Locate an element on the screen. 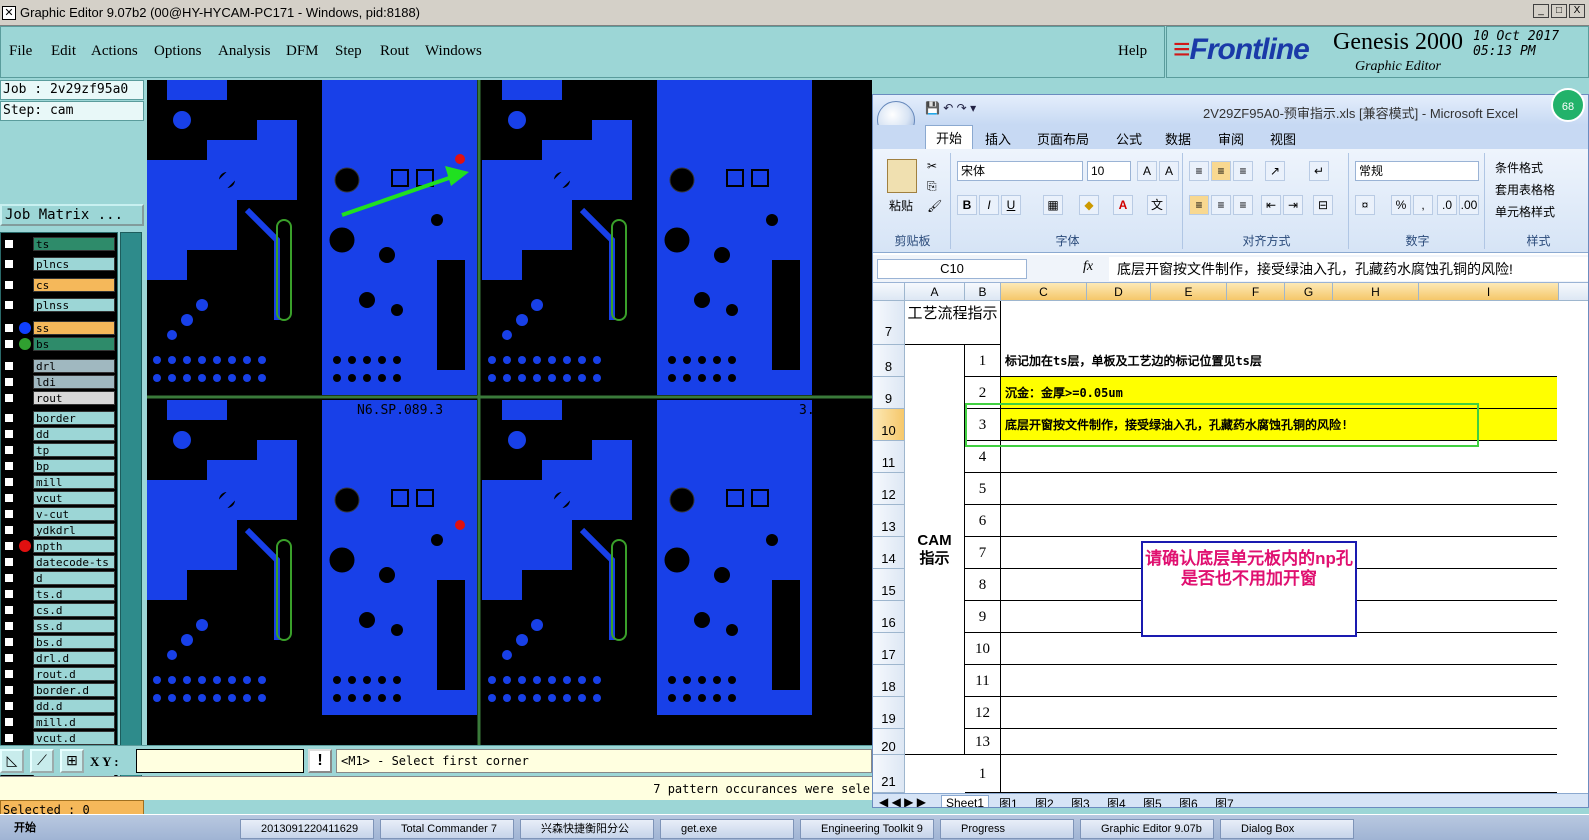 This screenshot has height=840, width=1589. layer-row: drl.d is located at coordinates (60, 658).